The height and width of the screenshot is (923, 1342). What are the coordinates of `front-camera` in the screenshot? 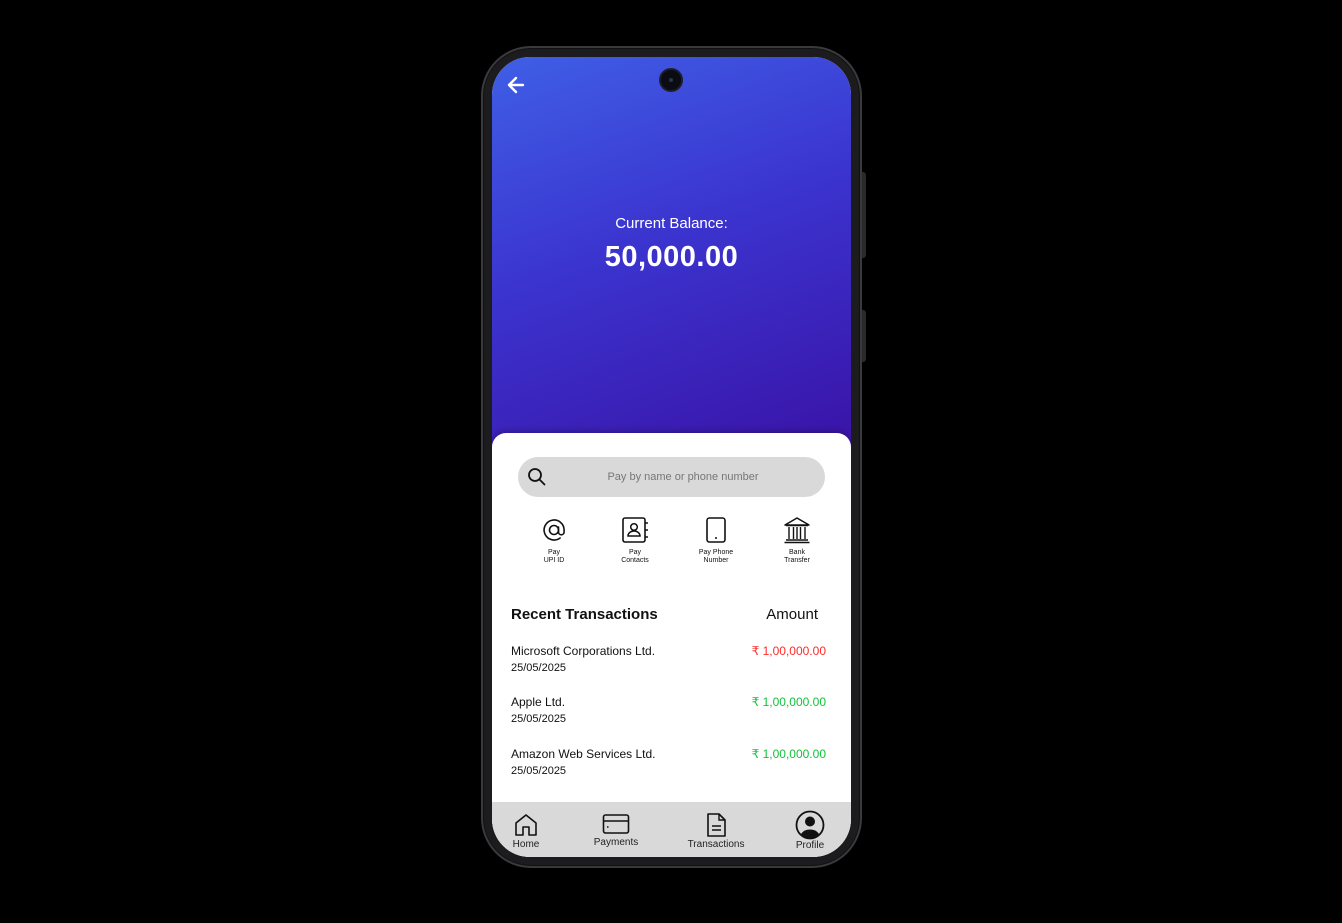 It's located at (671, 80).